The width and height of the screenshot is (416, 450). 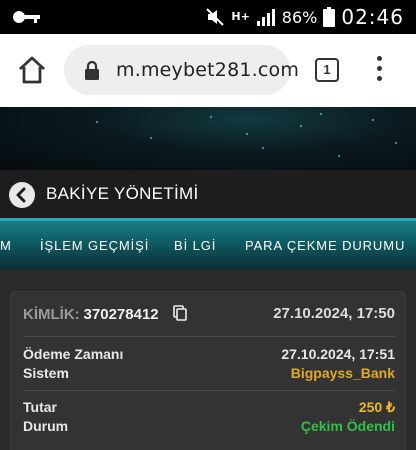 I want to click on overflow-menu-icon, so click(x=379, y=70).